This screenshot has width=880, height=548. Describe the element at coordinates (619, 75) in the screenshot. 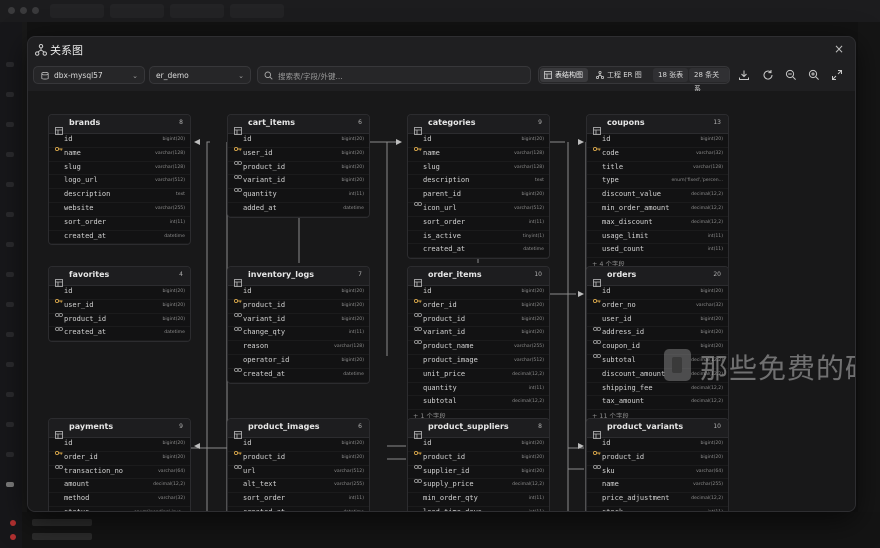

I see `view-er-button: 工程 ER 图` at that location.